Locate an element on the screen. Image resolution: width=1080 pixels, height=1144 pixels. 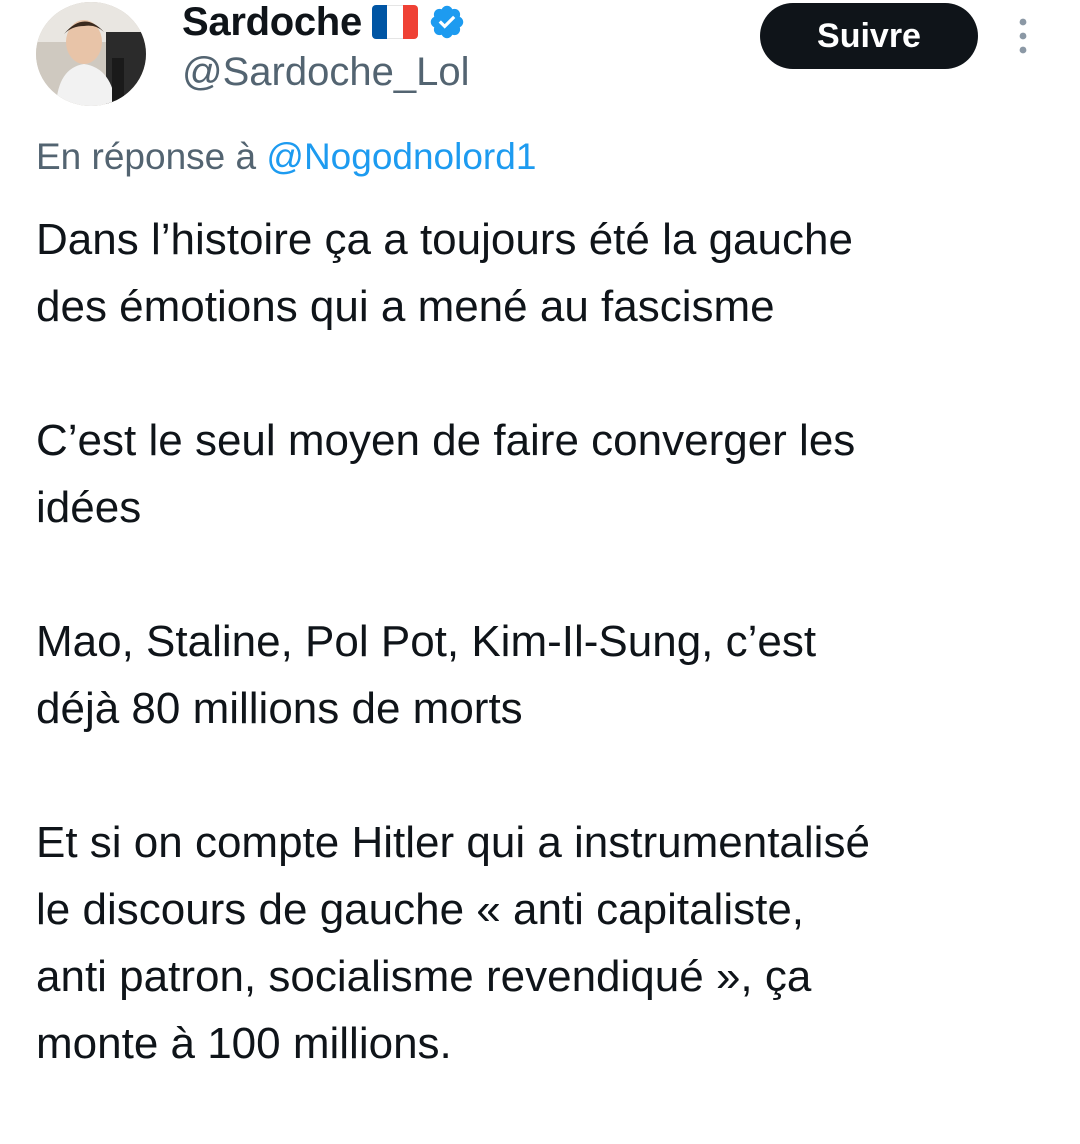
display-name: Sardoche is located at coordinates (272, 22).